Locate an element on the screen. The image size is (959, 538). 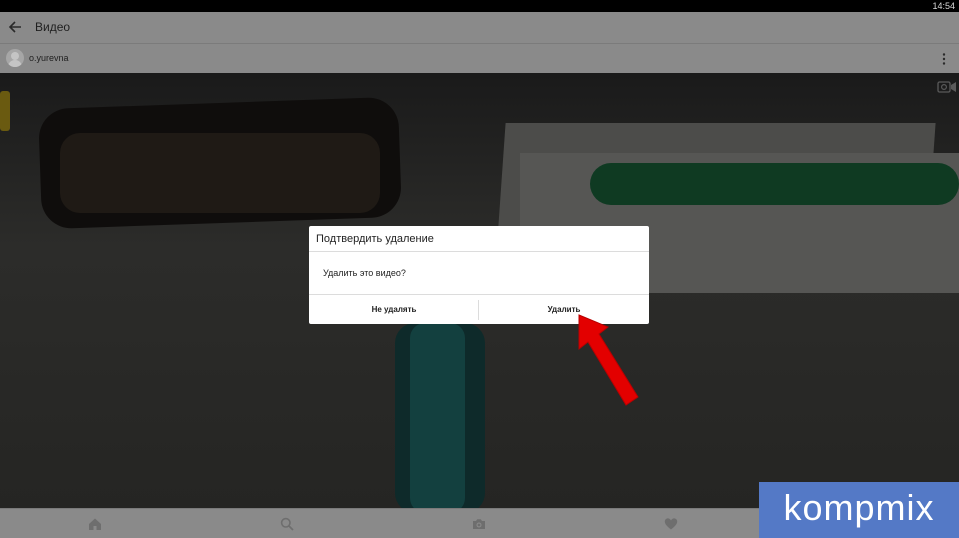
arrow-annotation-icon is located at coordinates (608, 360).